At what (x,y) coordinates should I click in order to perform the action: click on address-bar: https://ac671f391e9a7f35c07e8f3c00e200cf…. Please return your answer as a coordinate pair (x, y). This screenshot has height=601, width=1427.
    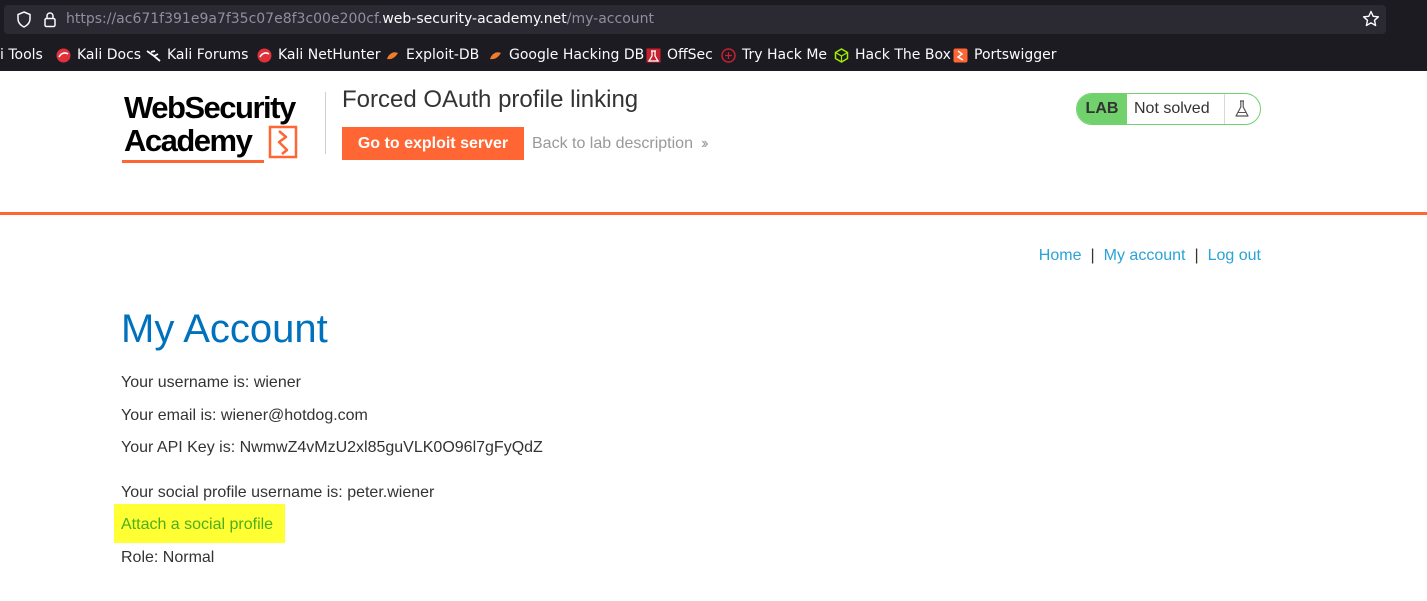
    Looking at the image, I should click on (695, 19).